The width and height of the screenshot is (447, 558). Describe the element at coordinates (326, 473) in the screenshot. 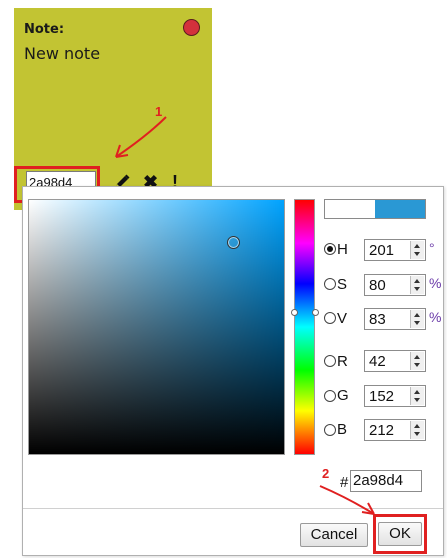

I see `annotation-number-2: 2` at that location.